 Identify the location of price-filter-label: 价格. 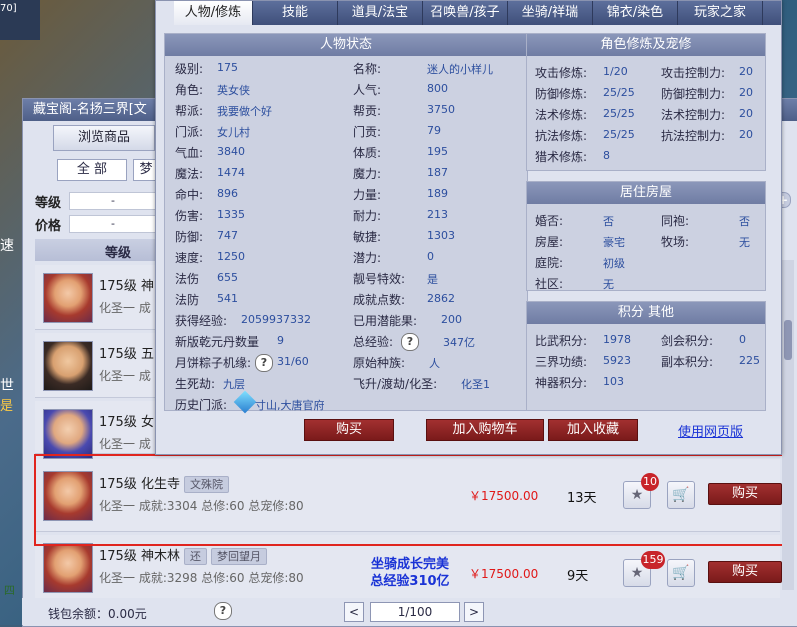
(48, 226).